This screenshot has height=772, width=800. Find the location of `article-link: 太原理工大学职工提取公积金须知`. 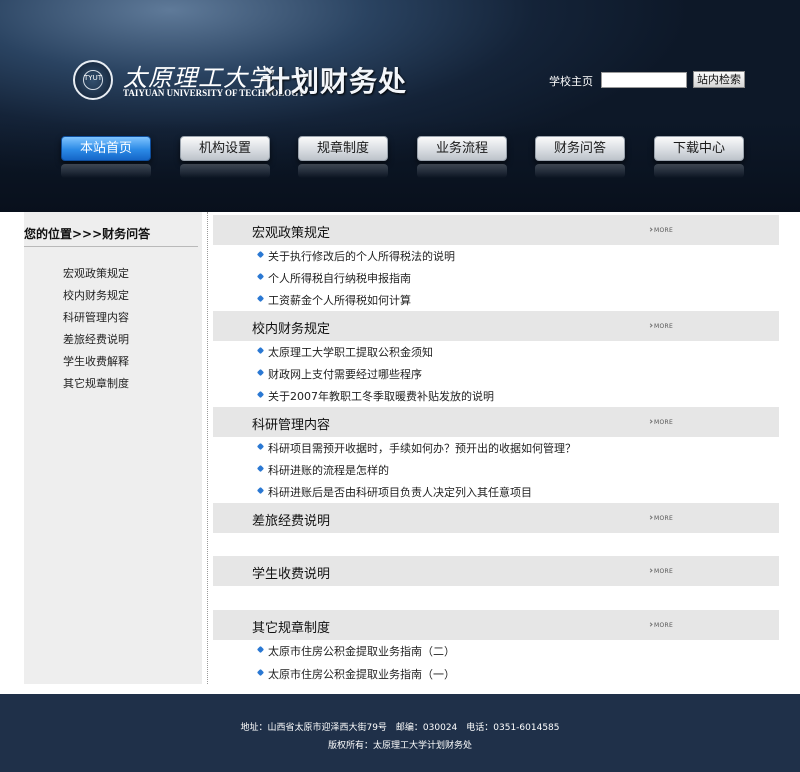

article-link: 太原理工大学职工提取公积金须知 is located at coordinates (344, 352).